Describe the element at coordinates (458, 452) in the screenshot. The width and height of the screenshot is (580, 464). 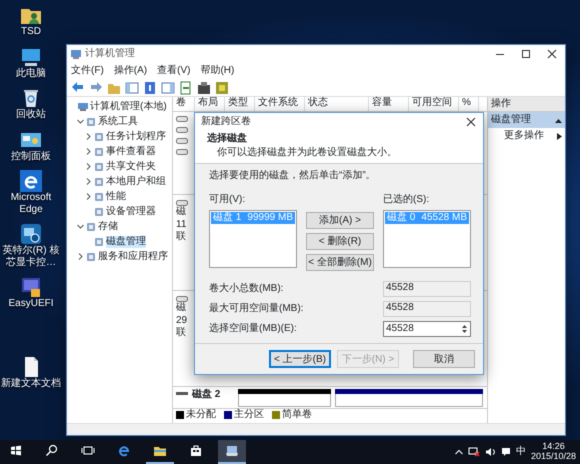
I see `chevron-up-icon` at that location.